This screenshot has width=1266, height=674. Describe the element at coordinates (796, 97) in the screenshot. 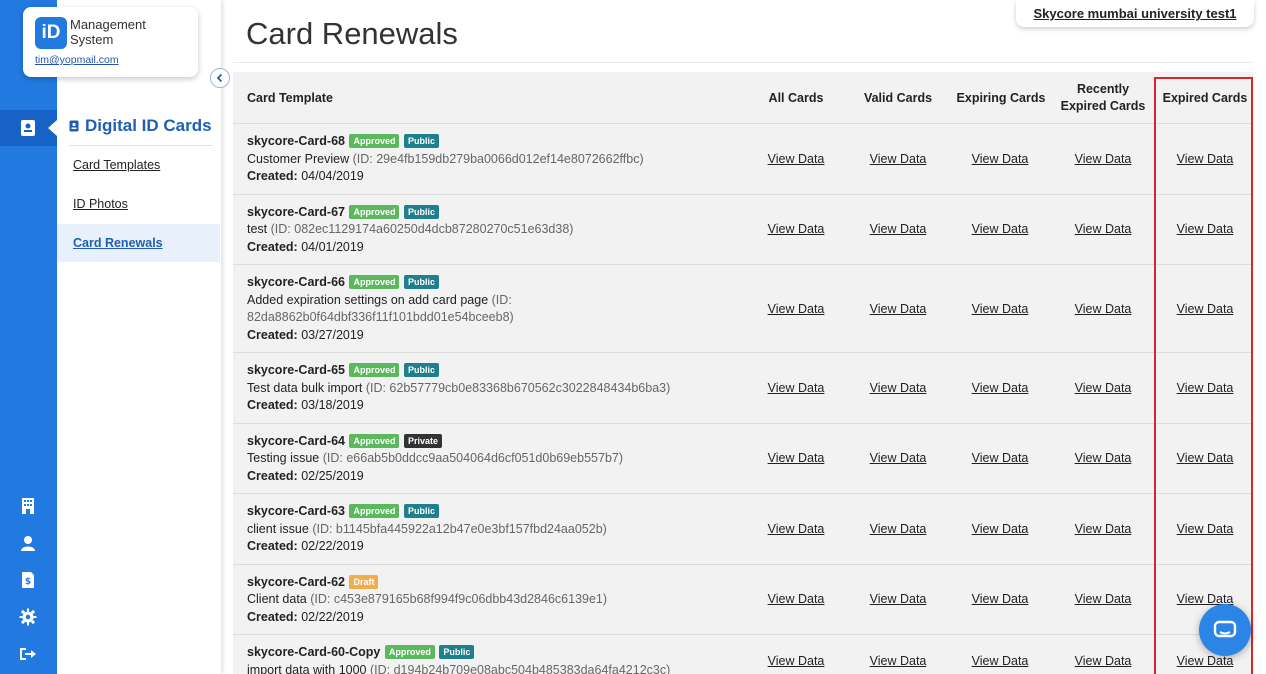

I see `column-header-all-cards: All Cards` at that location.